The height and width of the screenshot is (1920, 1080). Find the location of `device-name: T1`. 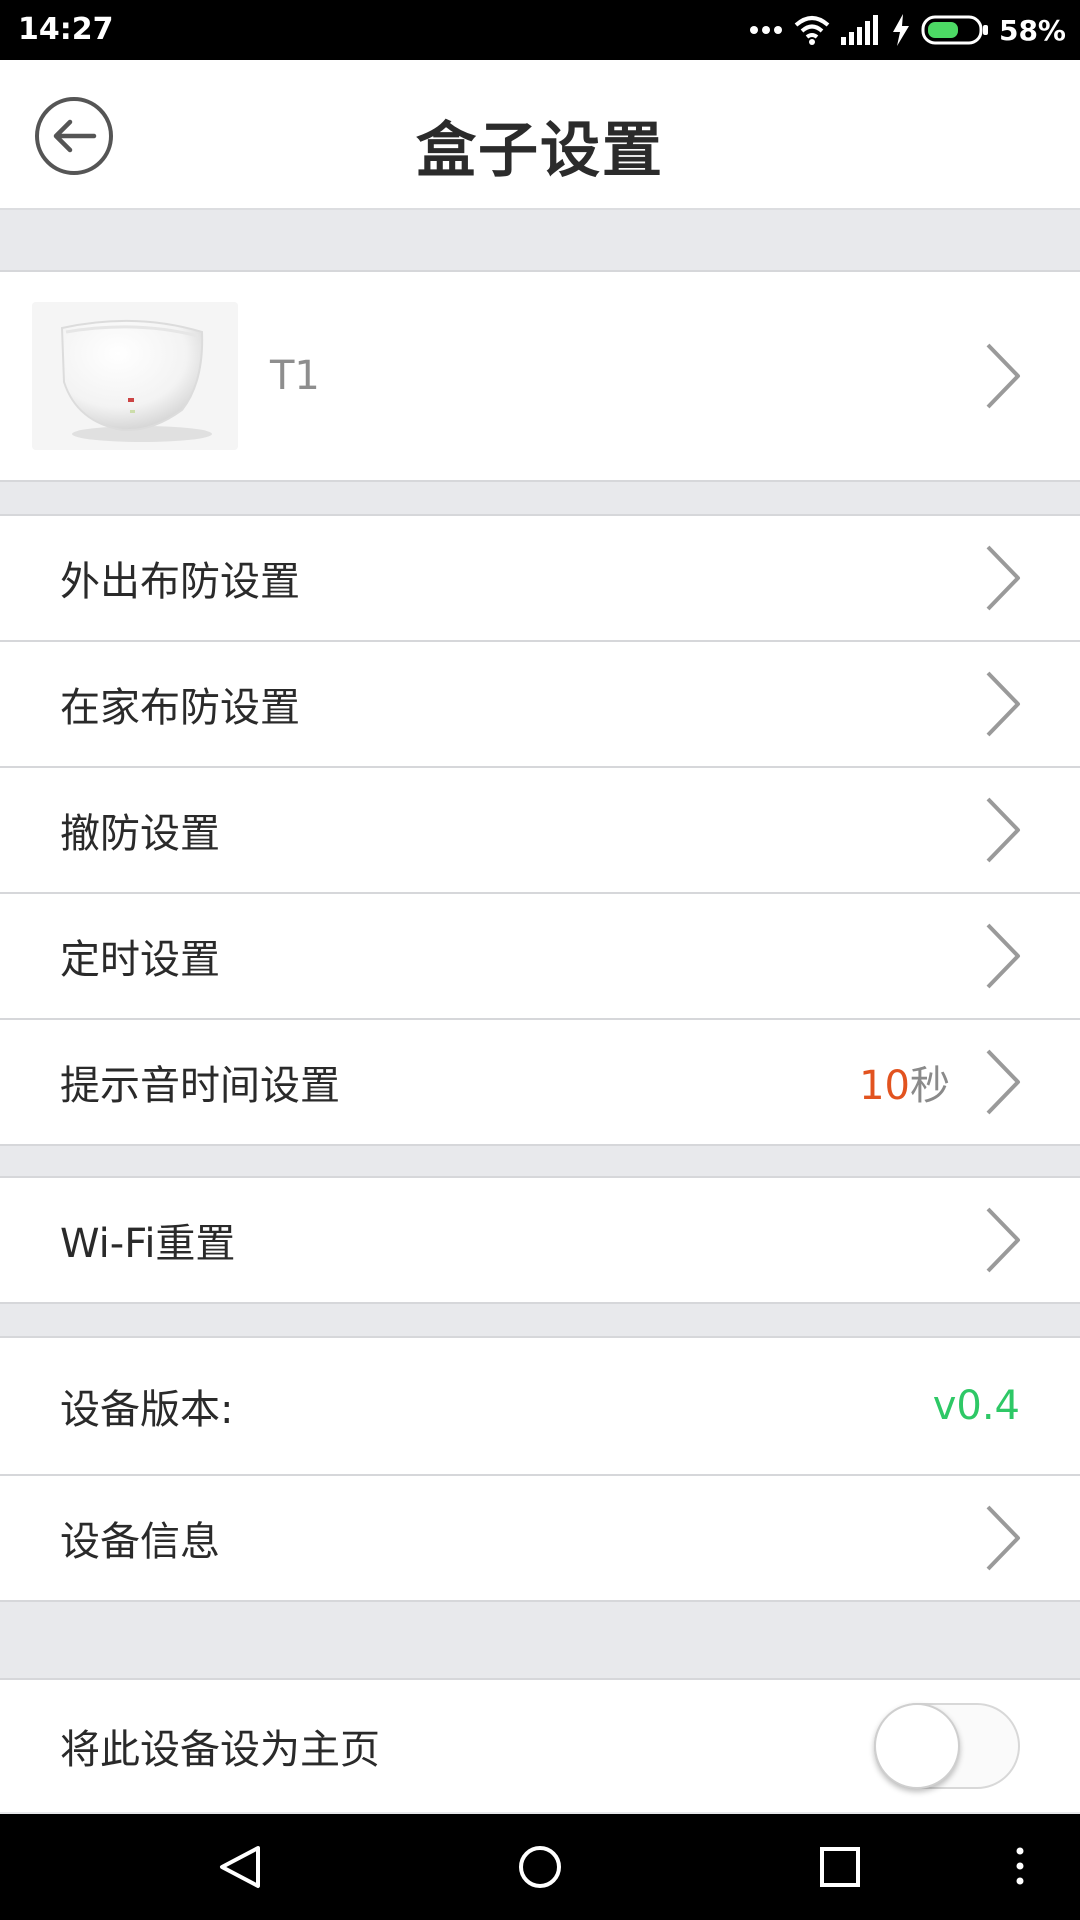

device-name: T1 is located at coordinates (295, 376).